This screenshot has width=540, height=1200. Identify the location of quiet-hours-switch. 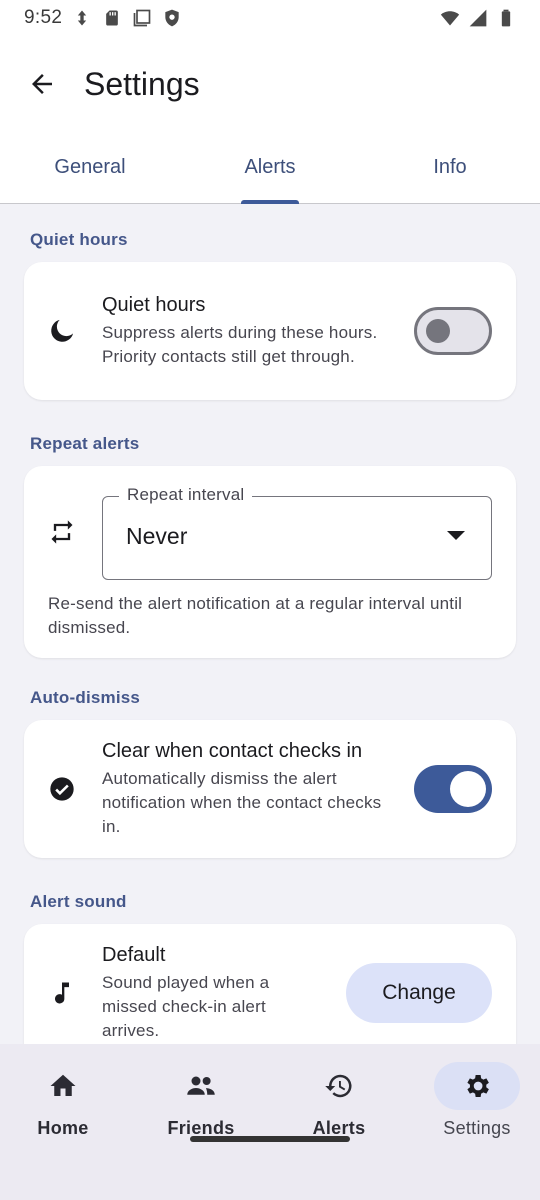
(453, 331).